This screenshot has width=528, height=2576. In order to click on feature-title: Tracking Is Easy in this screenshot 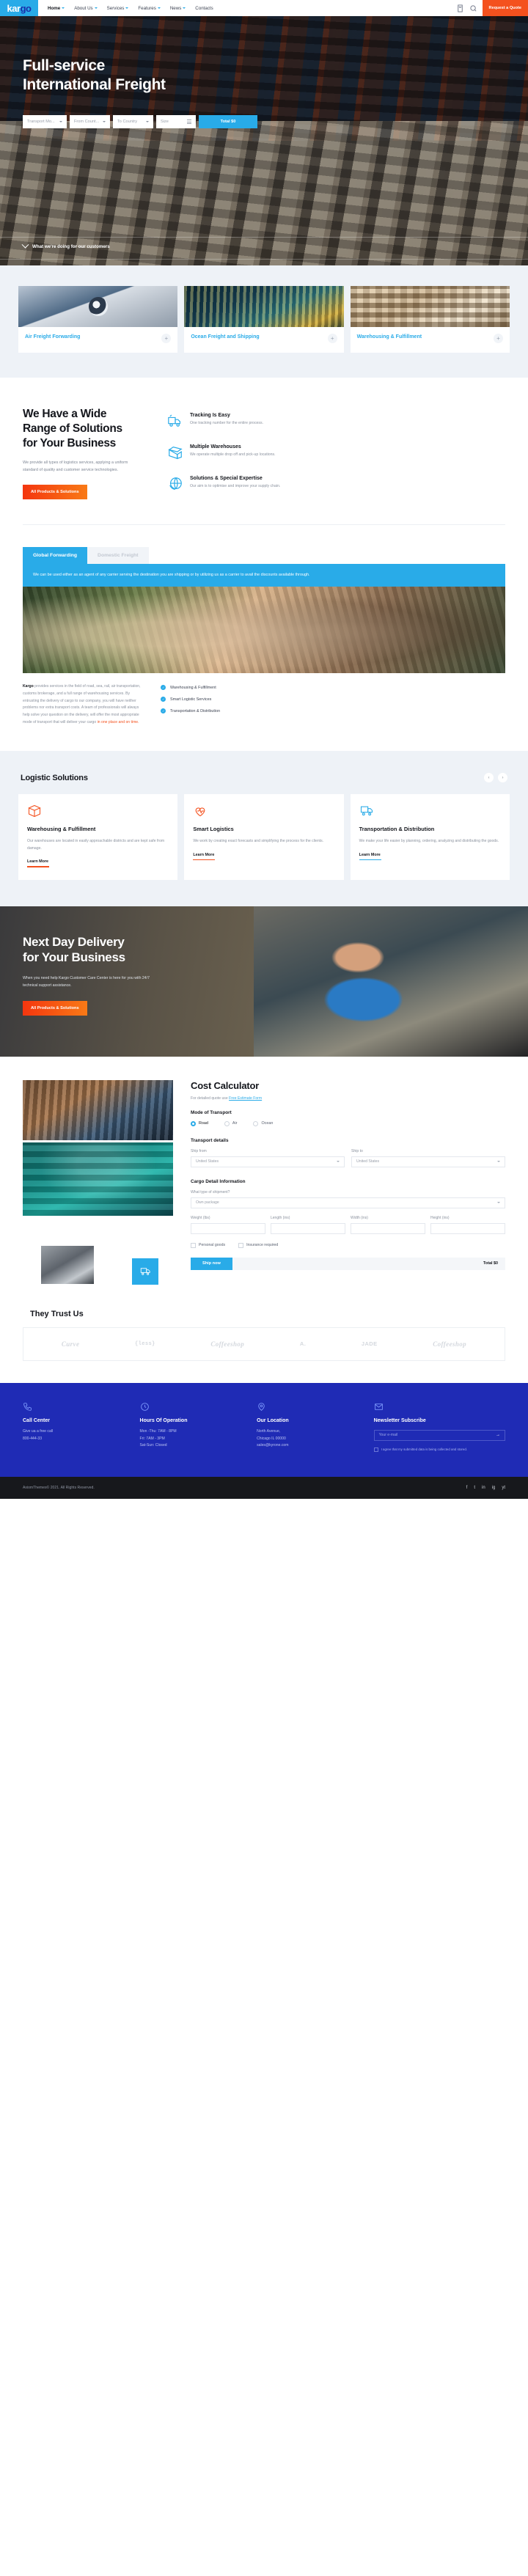, I will do `click(210, 415)`.